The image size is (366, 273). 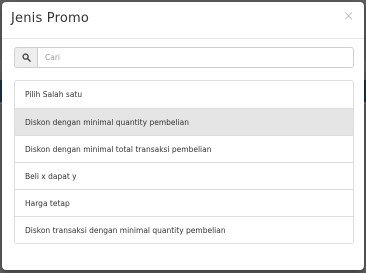 What do you see at coordinates (195, 57) in the screenshot?
I see `search-input` at bounding box center [195, 57].